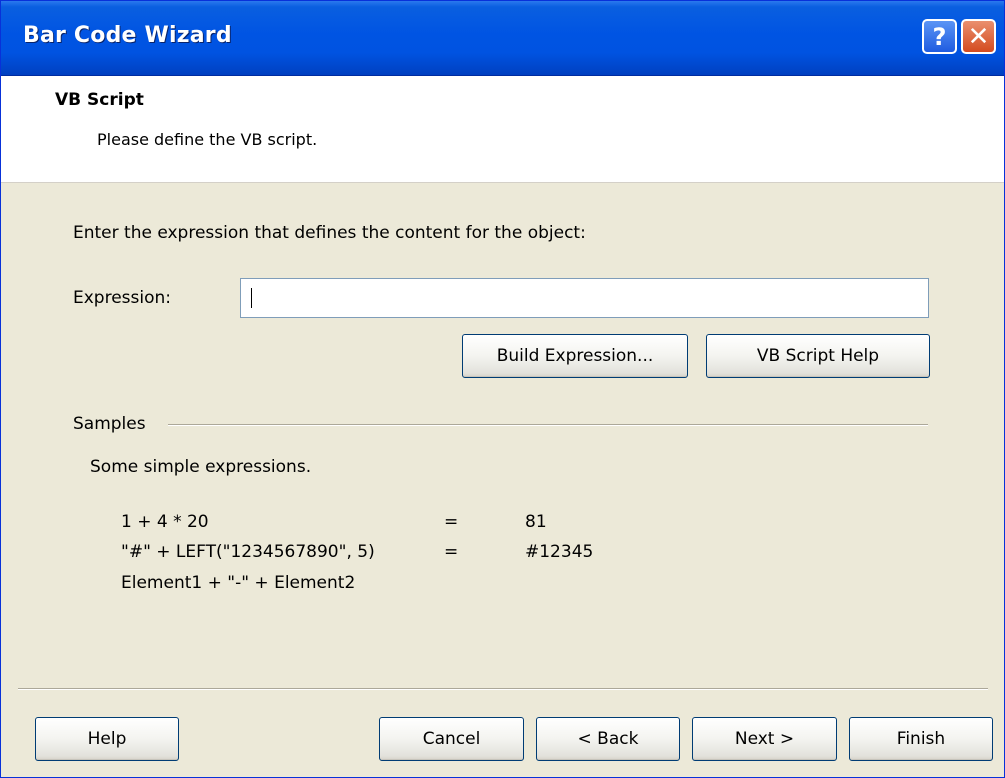 This screenshot has width=1005, height=778. Describe the element at coordinates (503, 689) in the screenshot. I see `footer-divider-highlight` at that location.